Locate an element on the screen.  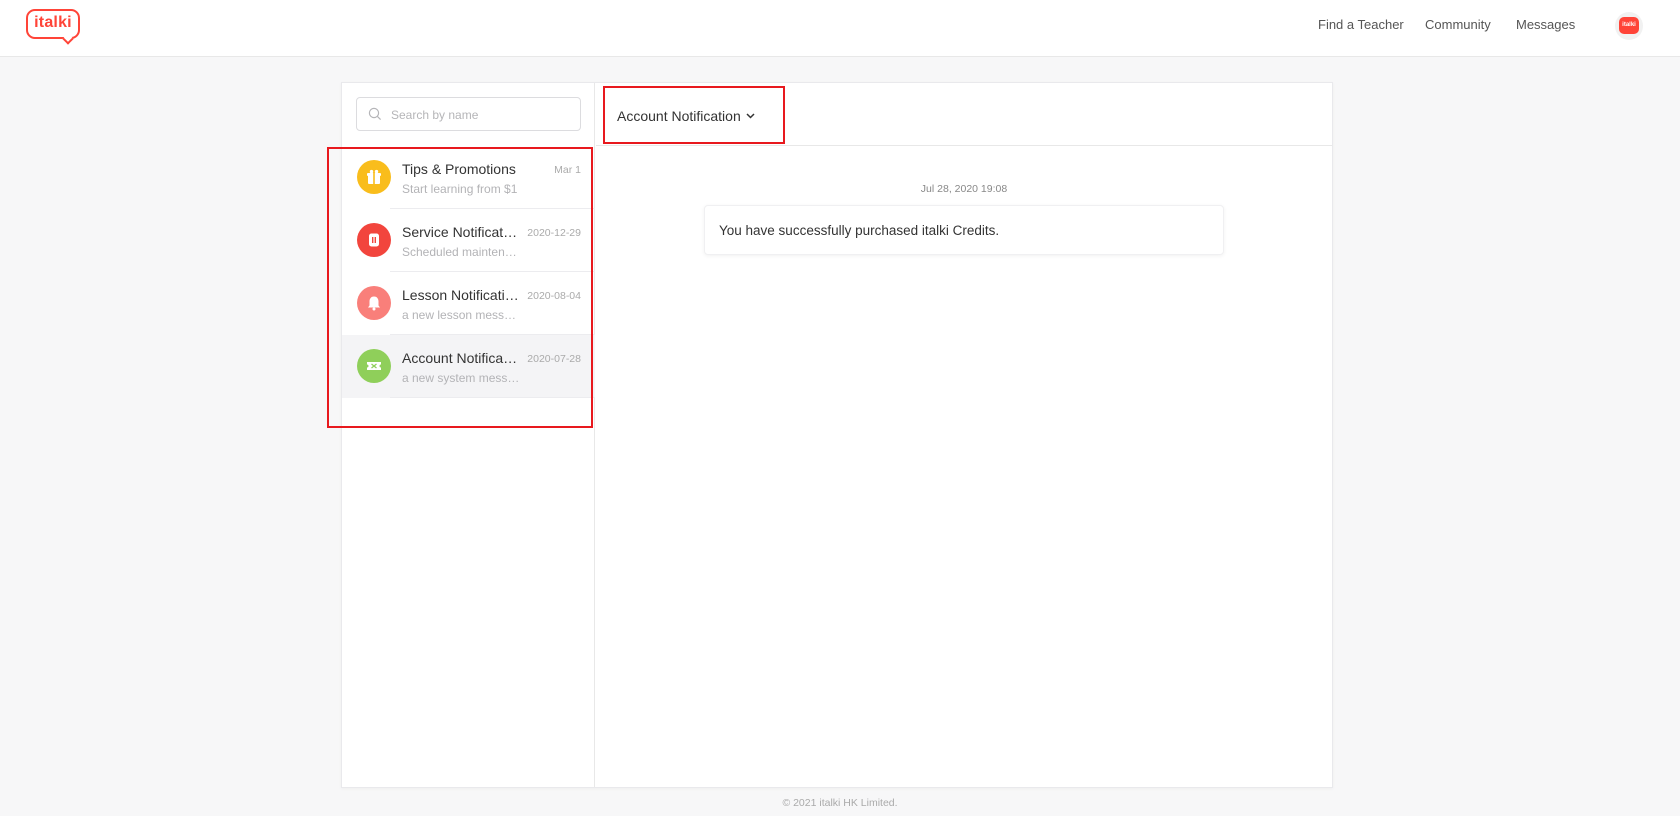
conversation-preview: Scheduled maintenance is located at coordinates (461, 252).